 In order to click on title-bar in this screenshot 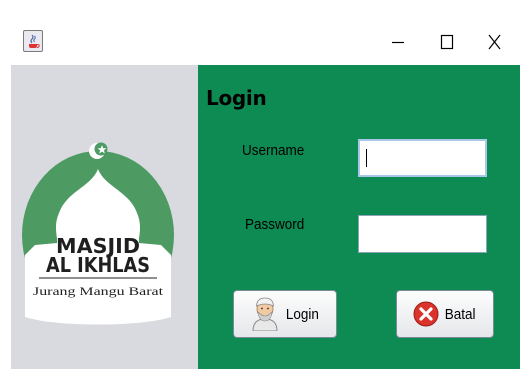, I will do `click(265, 41)`.